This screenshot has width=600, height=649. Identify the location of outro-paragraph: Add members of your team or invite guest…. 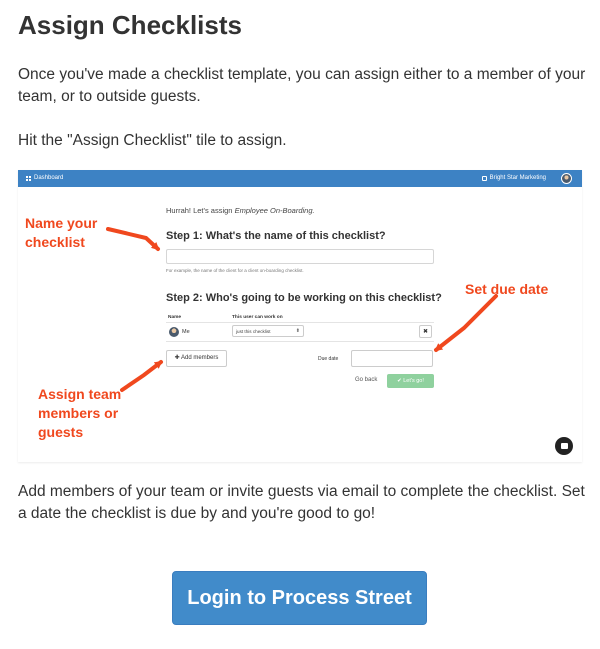
(301, 502).